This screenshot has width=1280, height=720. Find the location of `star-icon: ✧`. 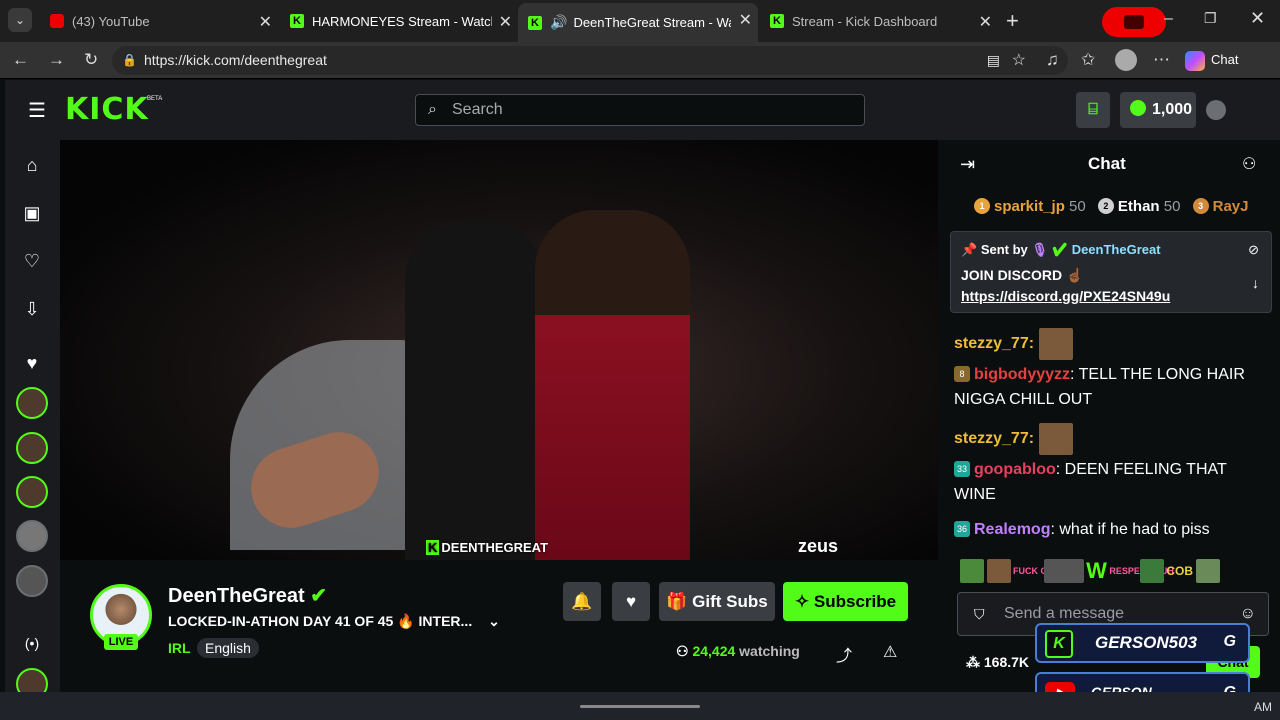

star-icon: ✧ is located at coordinates (802, 601).